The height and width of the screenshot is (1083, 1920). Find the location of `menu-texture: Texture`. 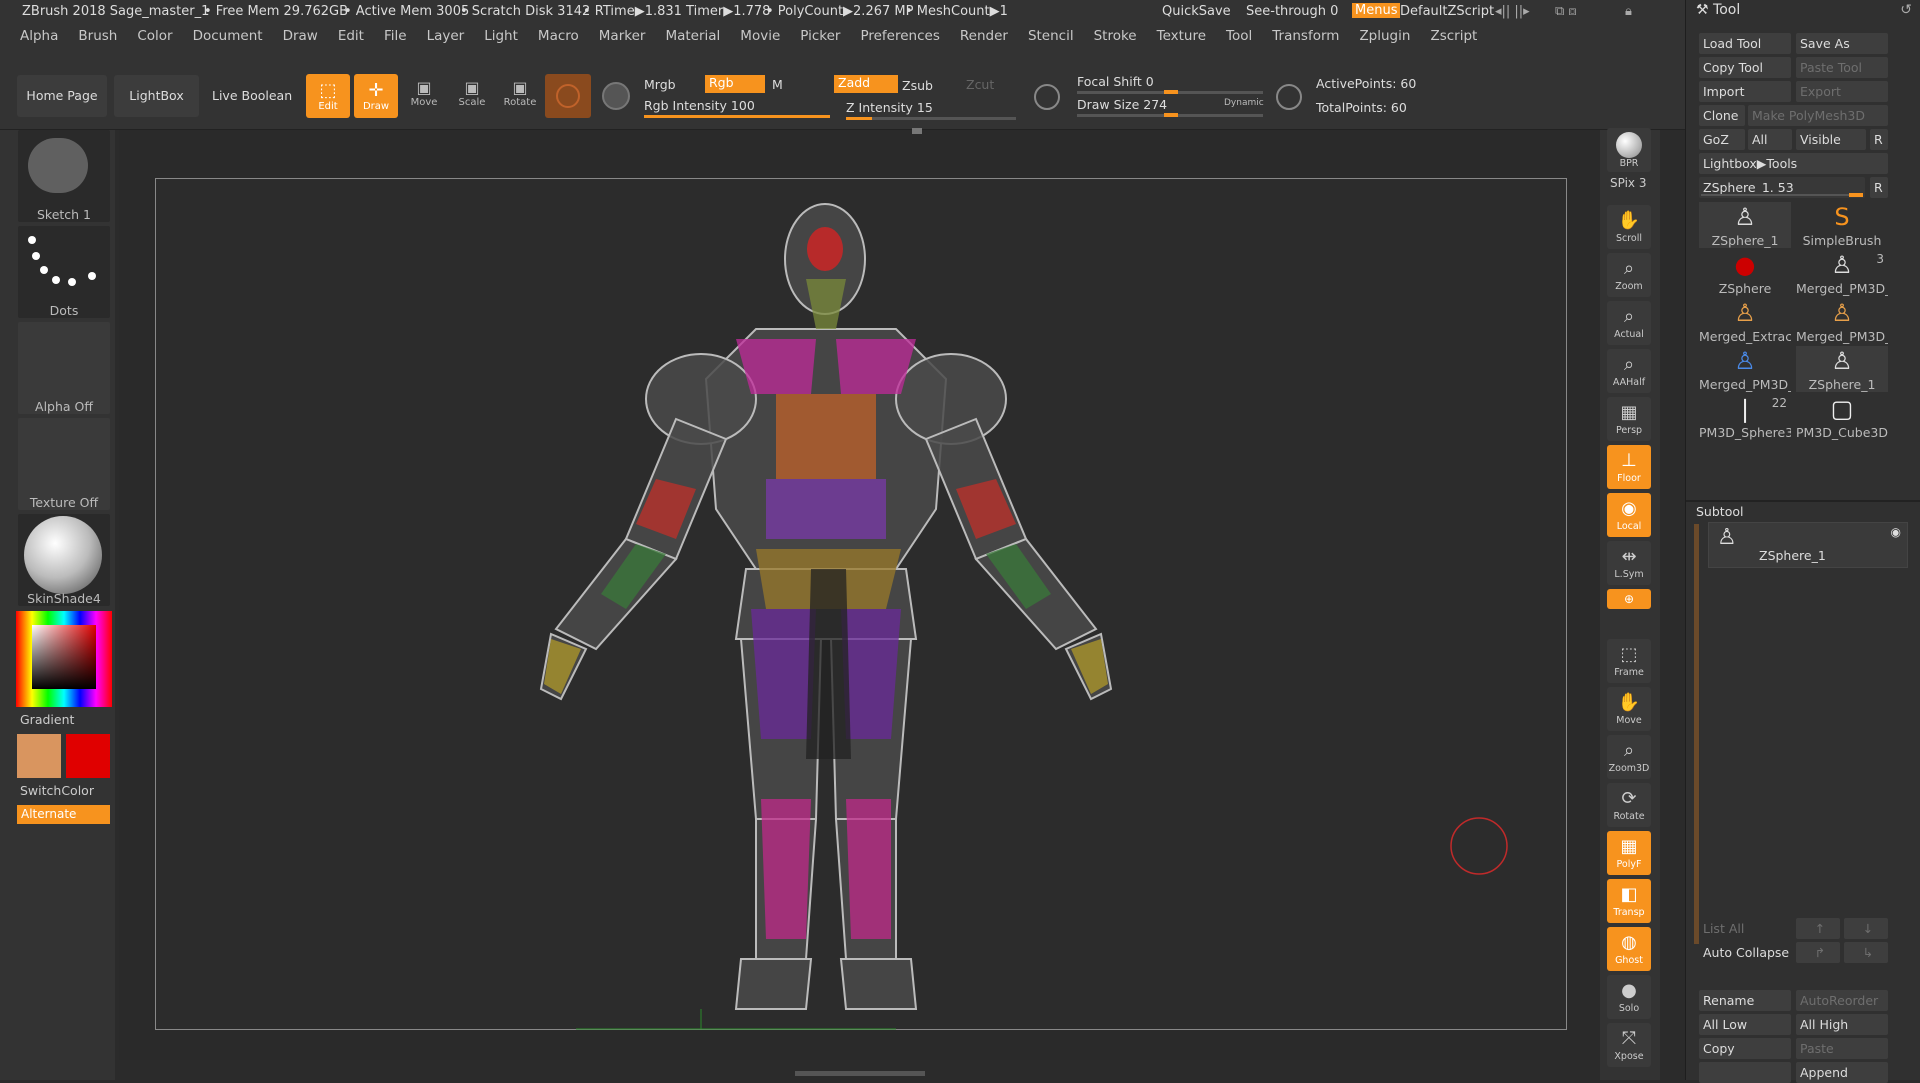

menu-texture: Texture is located at coordinates (1181, 36).